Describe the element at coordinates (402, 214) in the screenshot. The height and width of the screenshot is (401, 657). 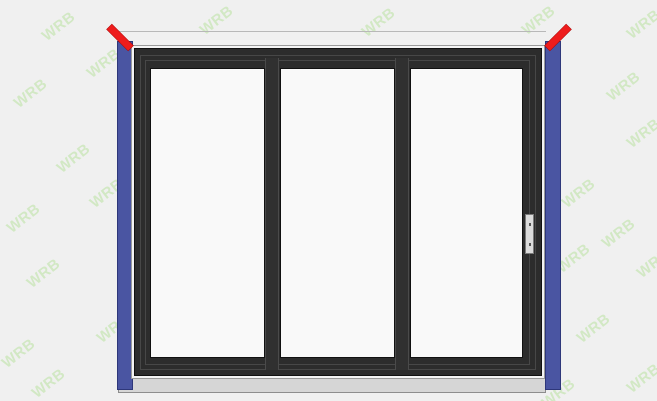
I see `mullion-right` at that location.